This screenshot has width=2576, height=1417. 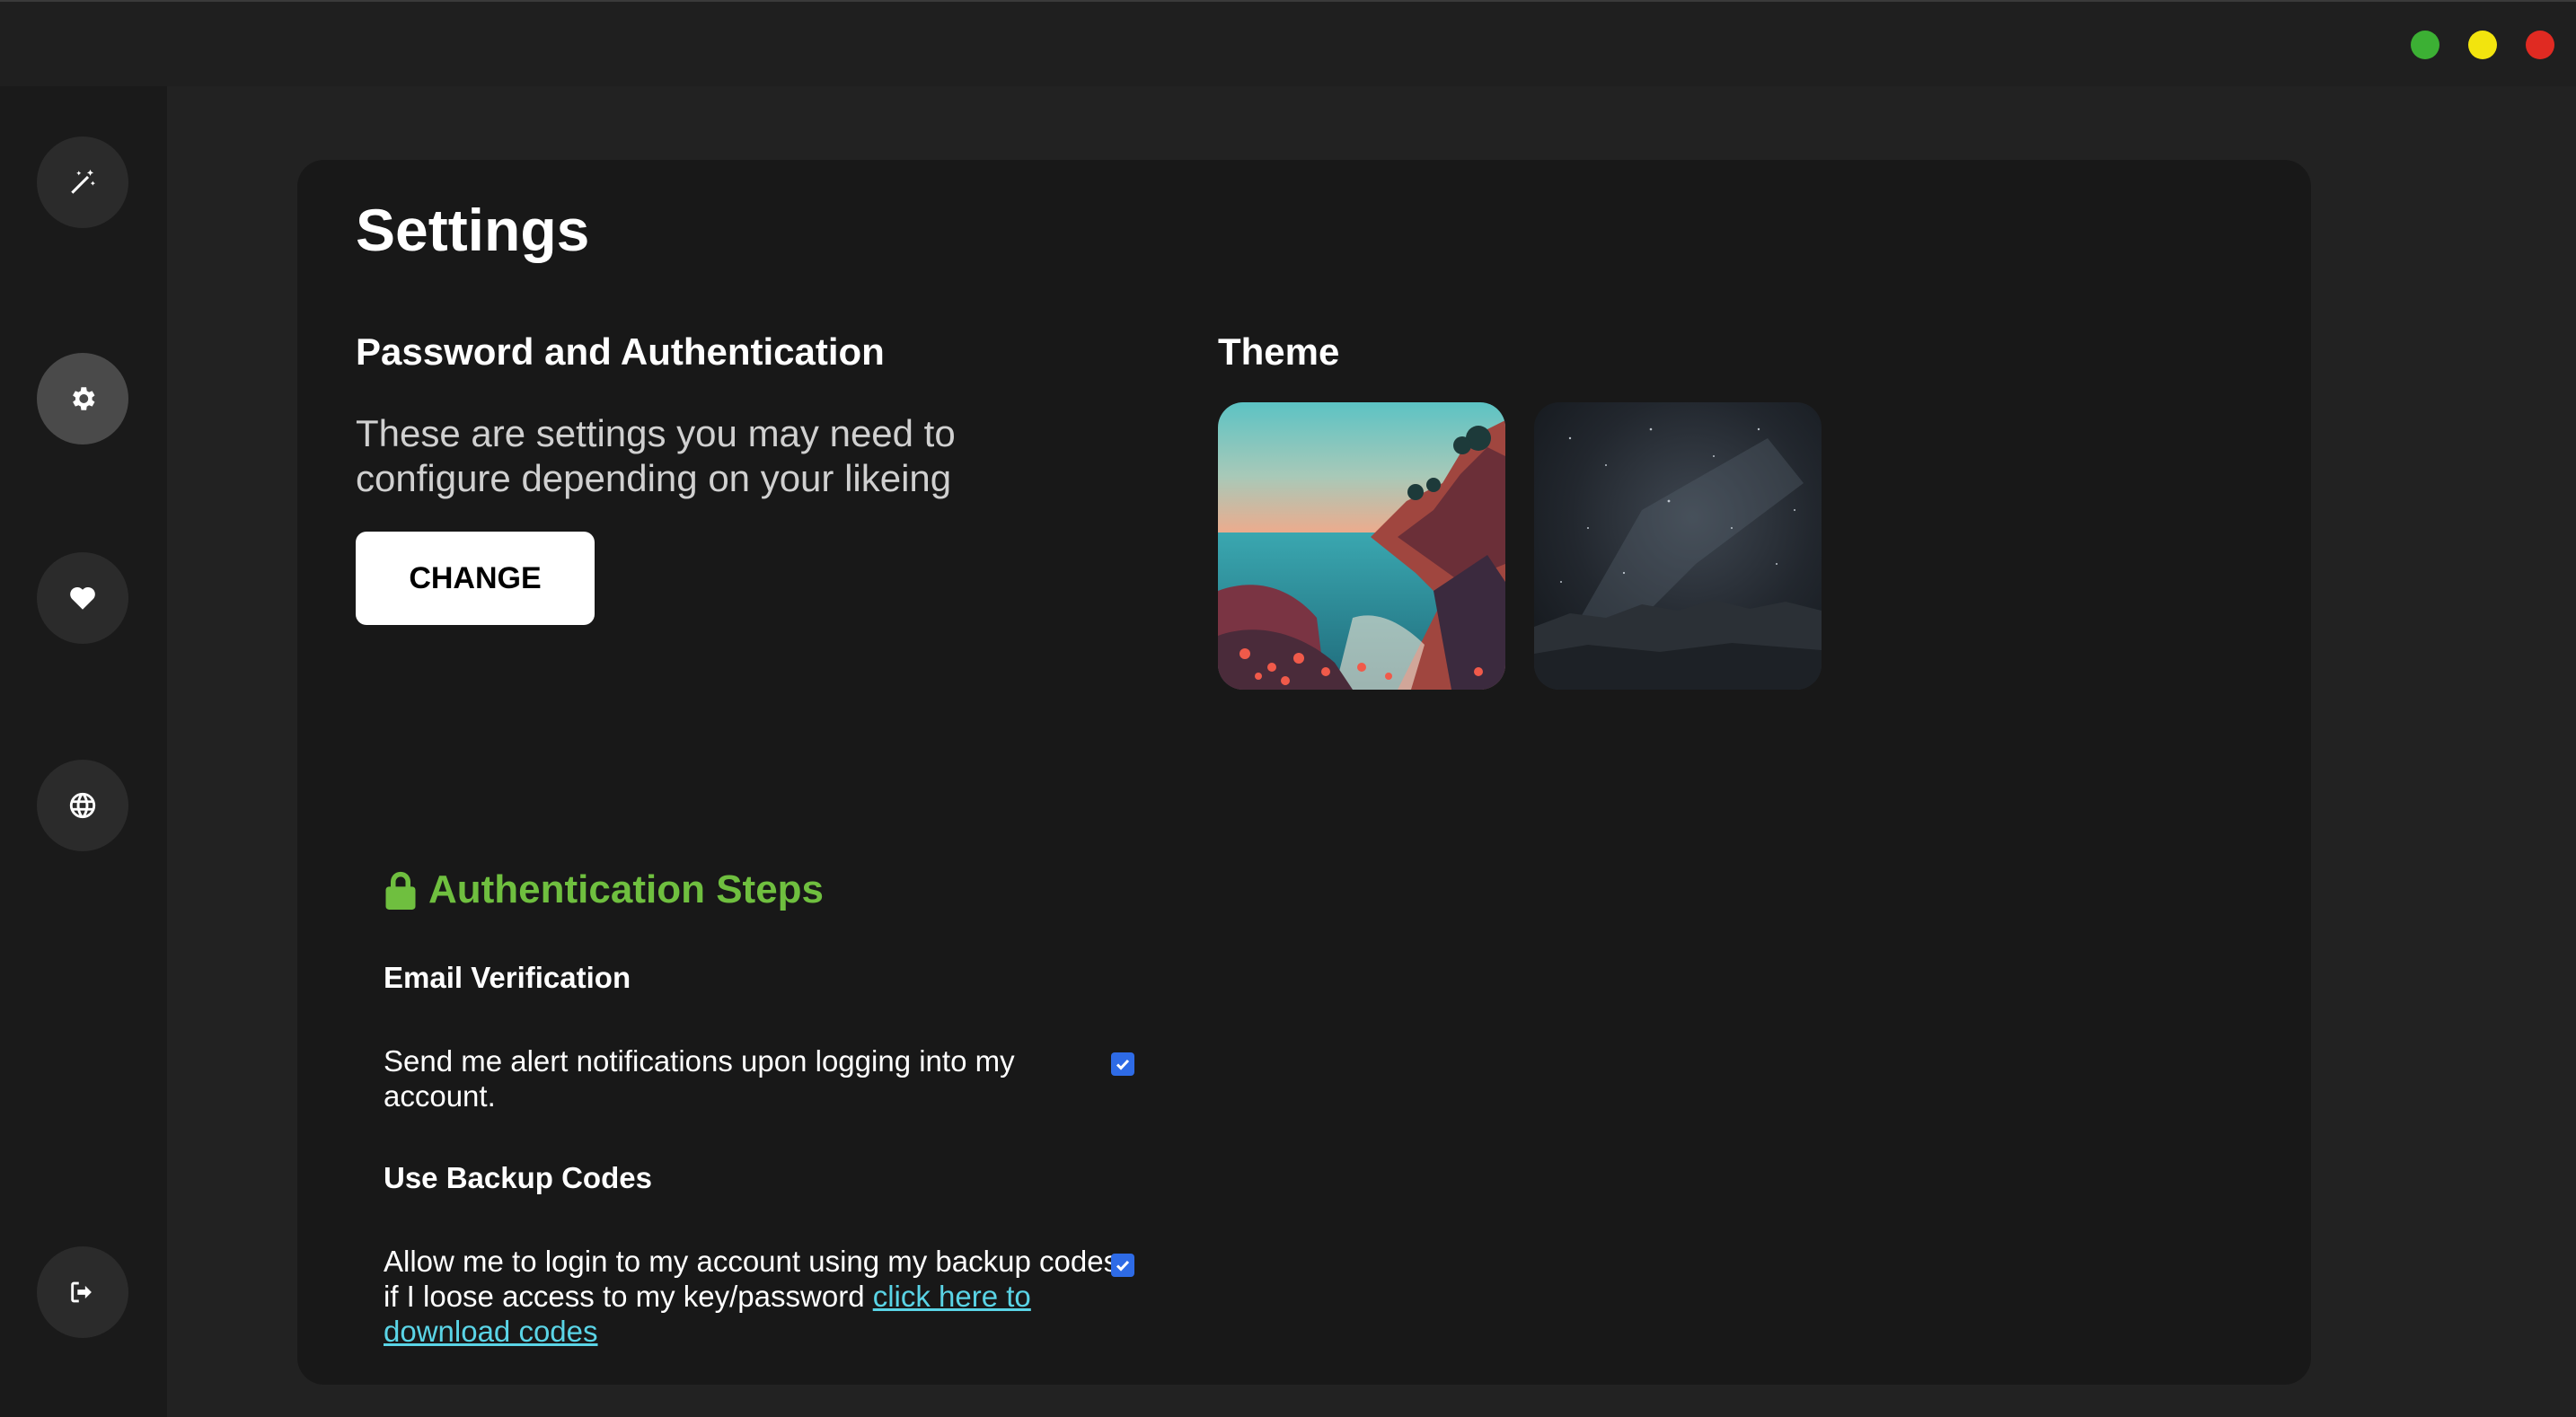 What do you see at coordinates (473, 230) in the screenshot?
I see `page-title: Settings` at bounding box center [473, 230].